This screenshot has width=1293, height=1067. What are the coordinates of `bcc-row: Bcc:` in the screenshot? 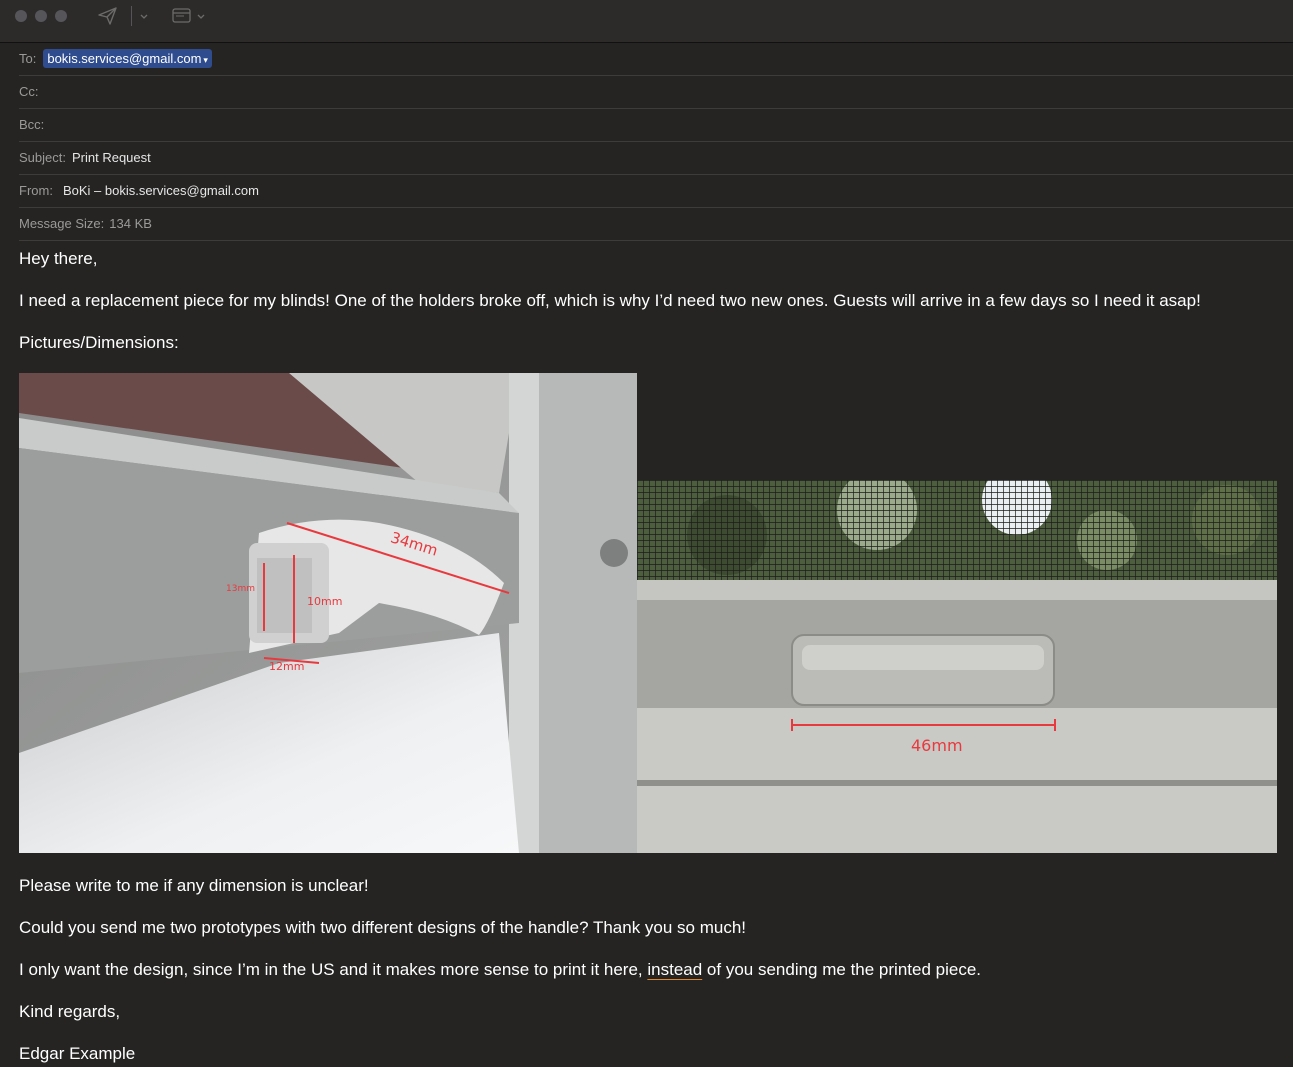 It's located at (656, 125).